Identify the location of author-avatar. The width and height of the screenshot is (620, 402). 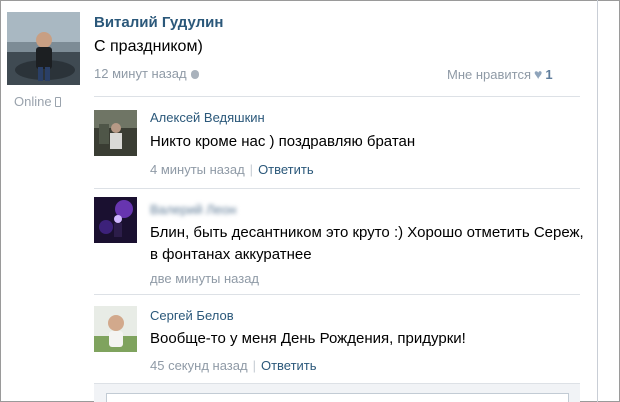
(43, 48).